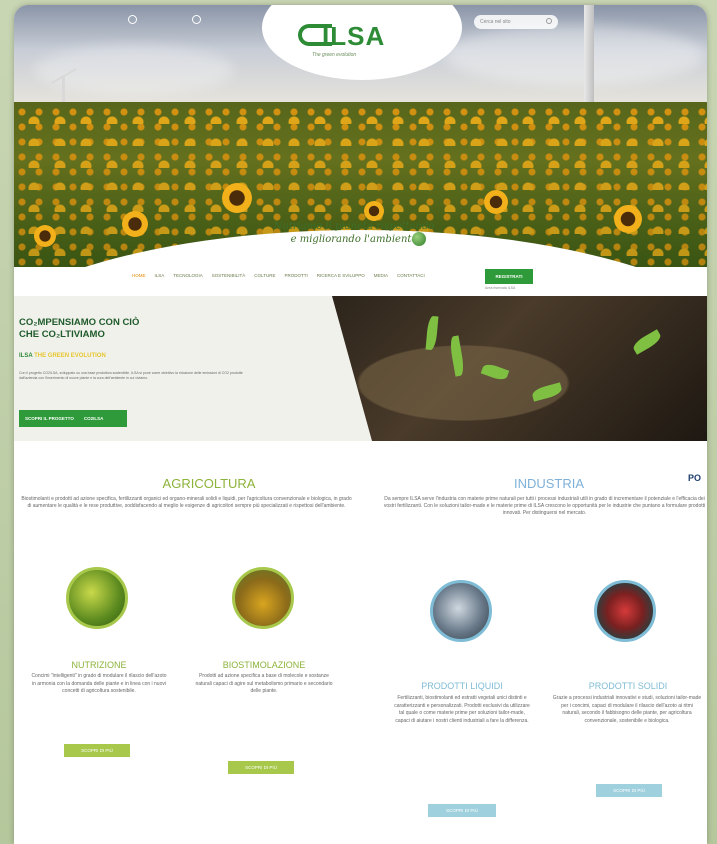  I want to click on biostimolazione-title: BIOSTIMOLAZIONE, so click(264, 665).